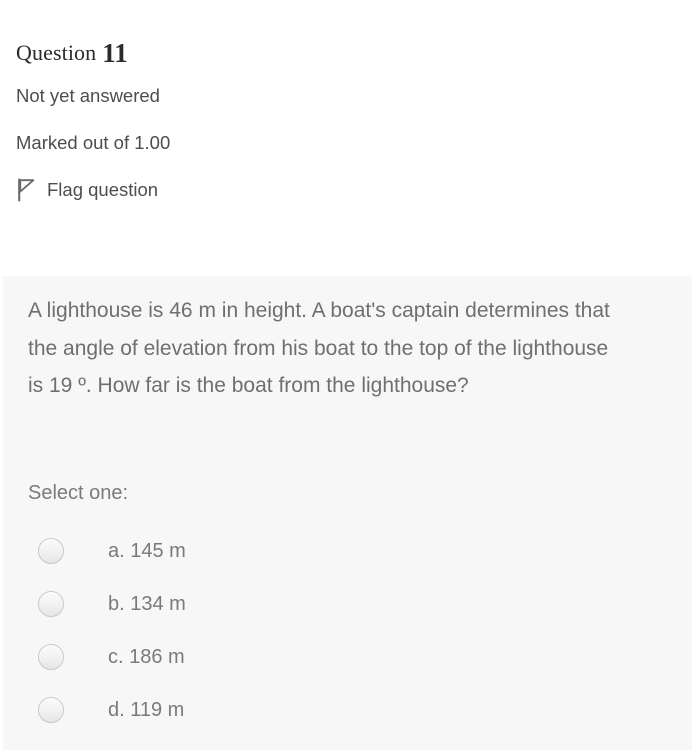 The width and height of the screenshot is (700, 750). What do you see at coordinates (115, 53) in the screenshot?
I see `question-number: 11` at bounding box center [115, 53].